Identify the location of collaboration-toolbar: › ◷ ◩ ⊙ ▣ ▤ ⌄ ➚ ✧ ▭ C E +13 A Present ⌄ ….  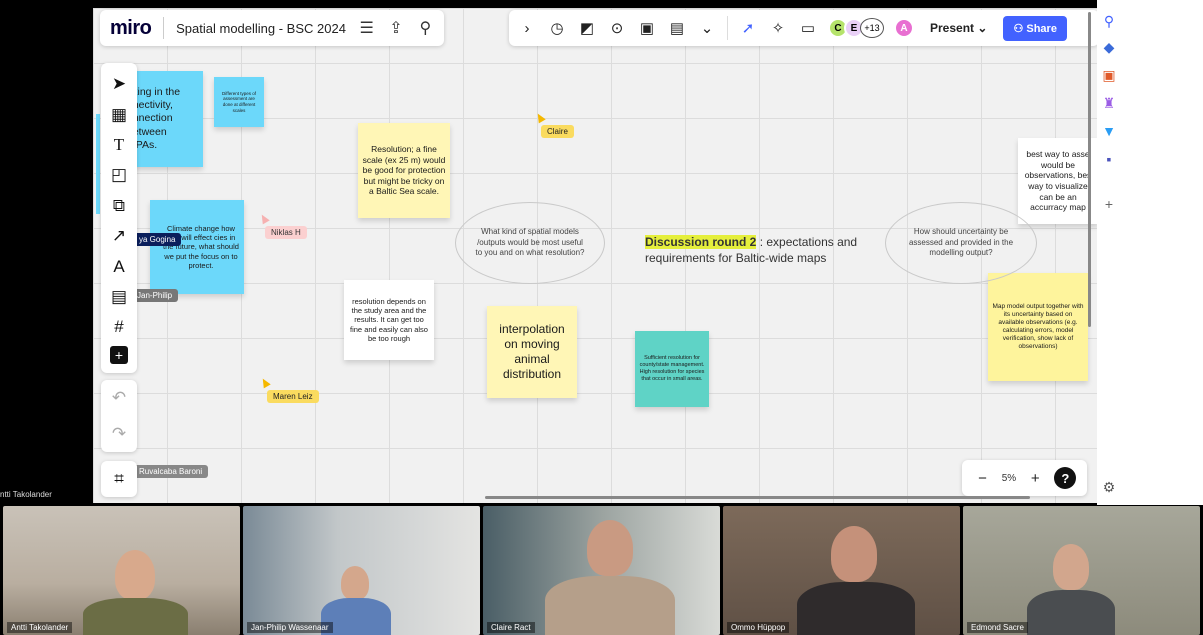
(804, 28).